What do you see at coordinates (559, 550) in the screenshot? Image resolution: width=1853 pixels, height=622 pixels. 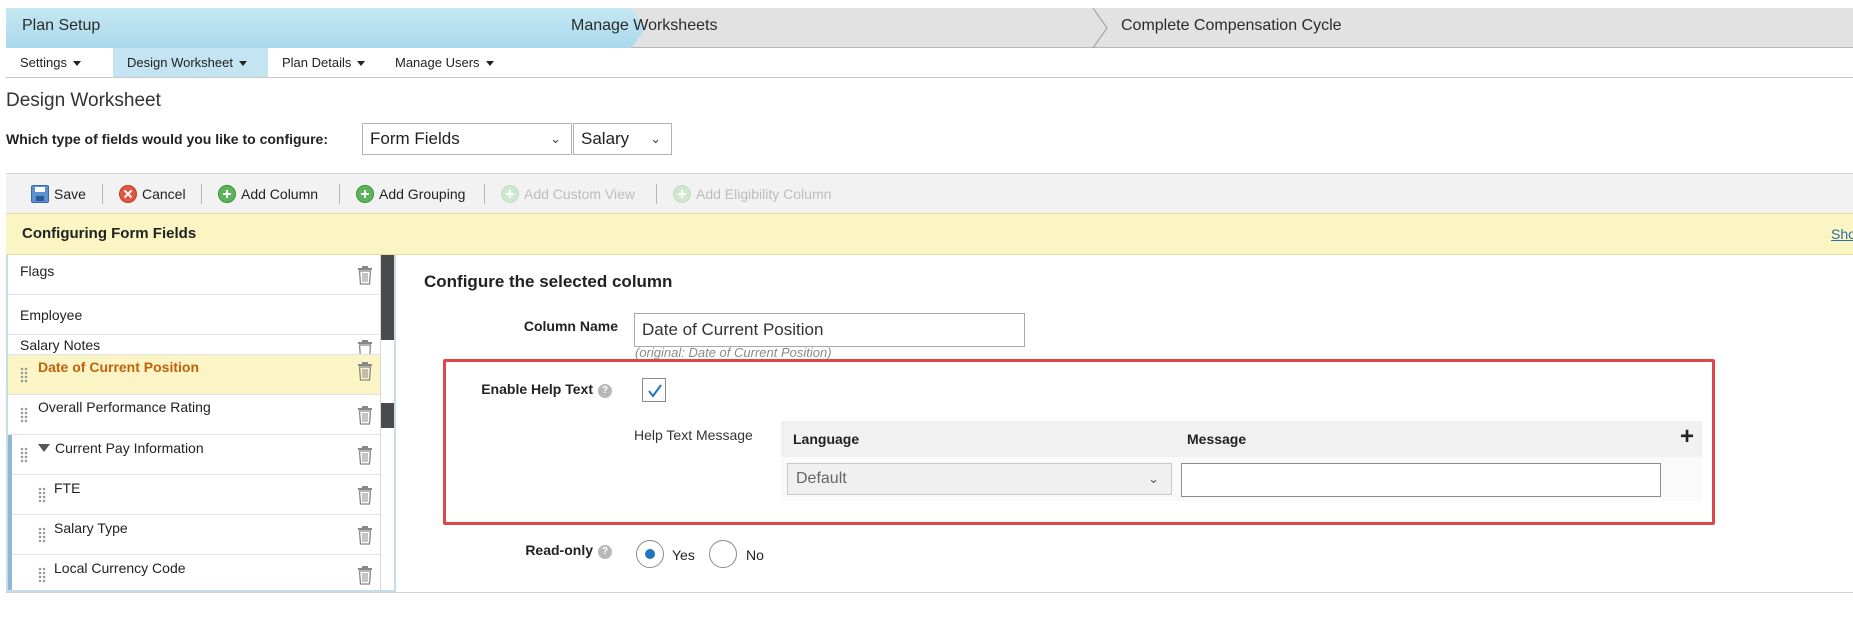 I see `read-only-label-text: Read-only` at bounding box center [559, 550].